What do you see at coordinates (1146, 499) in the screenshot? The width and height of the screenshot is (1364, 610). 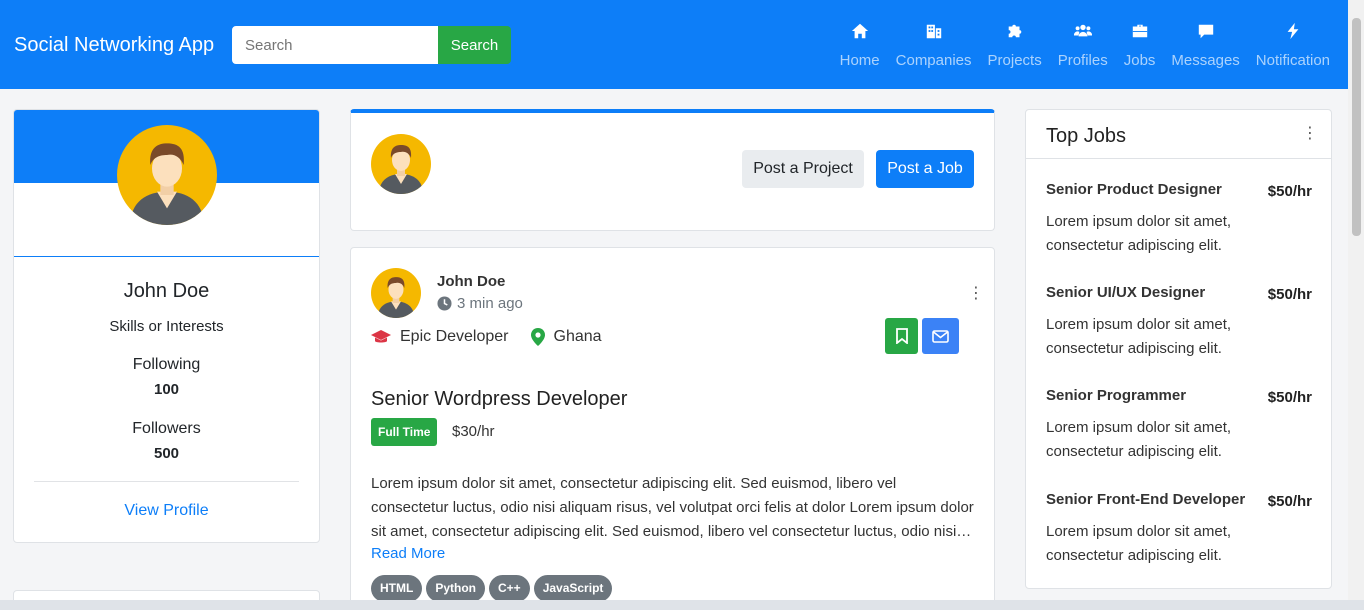 I see `top-job-title: Senior Front-End Developer` at bounding box center [1146, 499].